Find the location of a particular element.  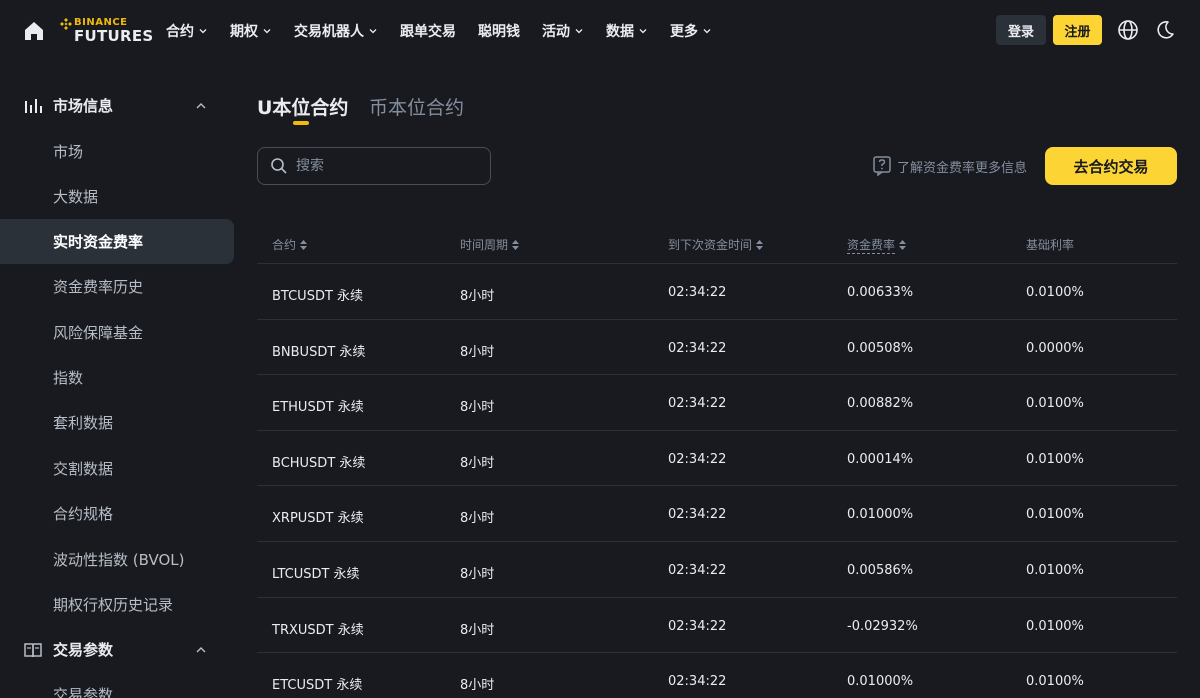

cell-contract: BCHUSDT 永续 is located at coordinates (319, 463).